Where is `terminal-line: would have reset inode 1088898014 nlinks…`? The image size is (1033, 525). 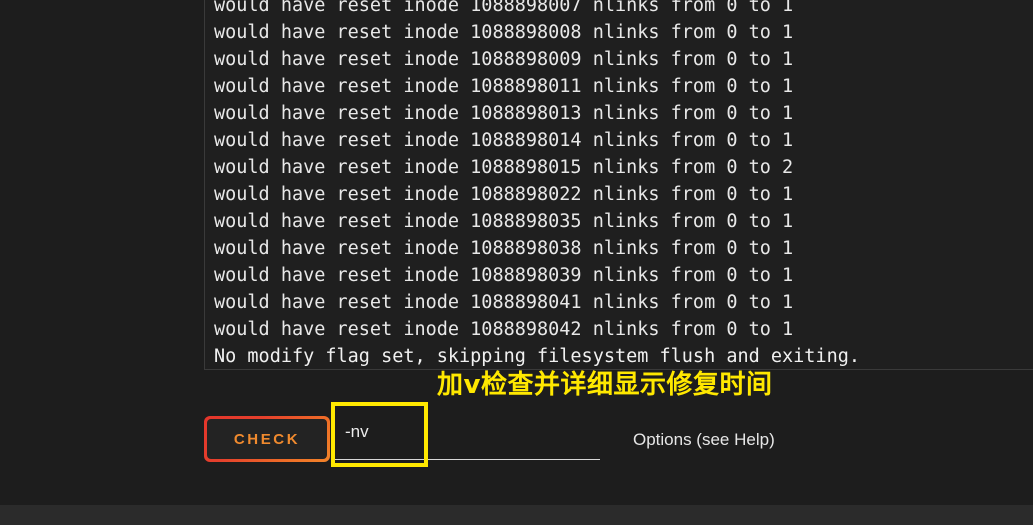 terminal-line: would have reset inode 1088898014 nlinks… is located at coordinates (504, 140).